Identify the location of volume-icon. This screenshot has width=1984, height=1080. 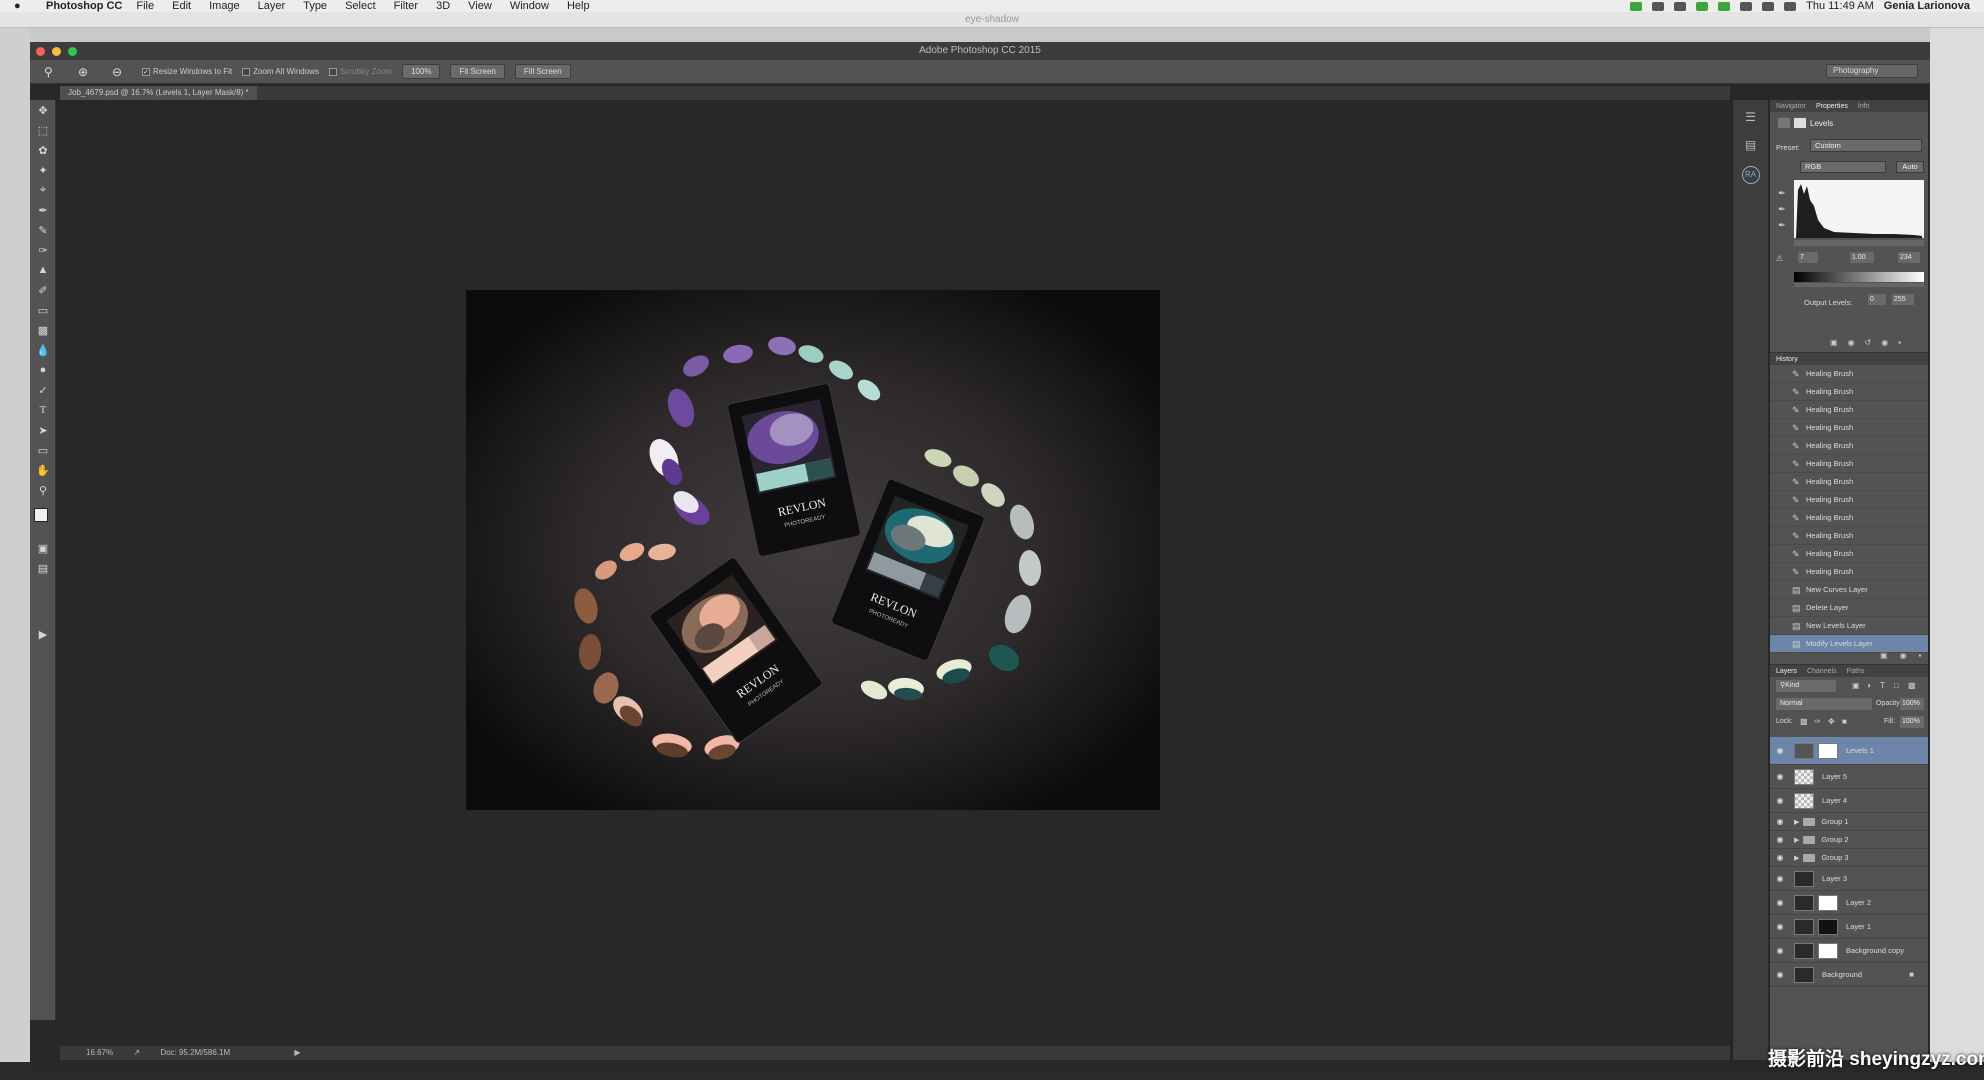
(1790, 6).